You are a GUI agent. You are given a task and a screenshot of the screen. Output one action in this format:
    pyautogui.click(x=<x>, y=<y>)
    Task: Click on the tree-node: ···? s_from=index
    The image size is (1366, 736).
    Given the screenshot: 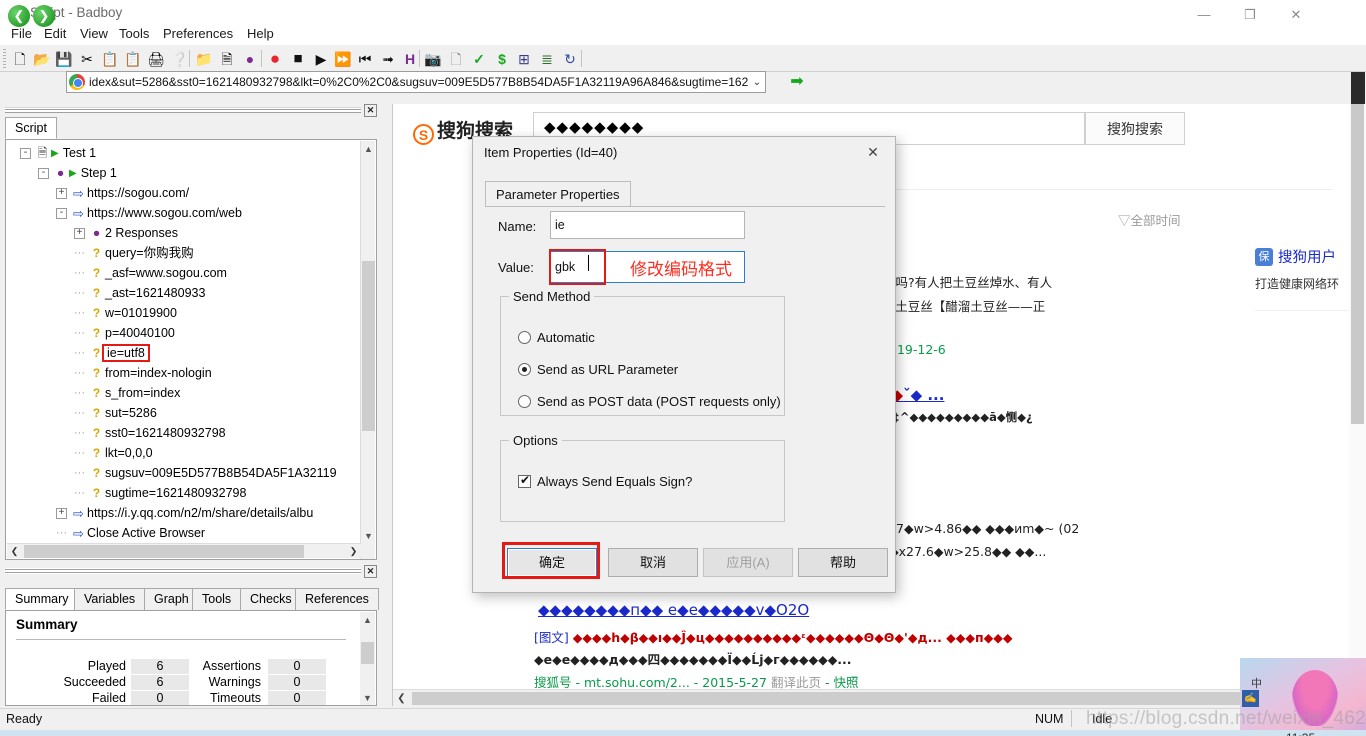 What is the action you would take?
    pyautogui.click(x=127, y=393)
    